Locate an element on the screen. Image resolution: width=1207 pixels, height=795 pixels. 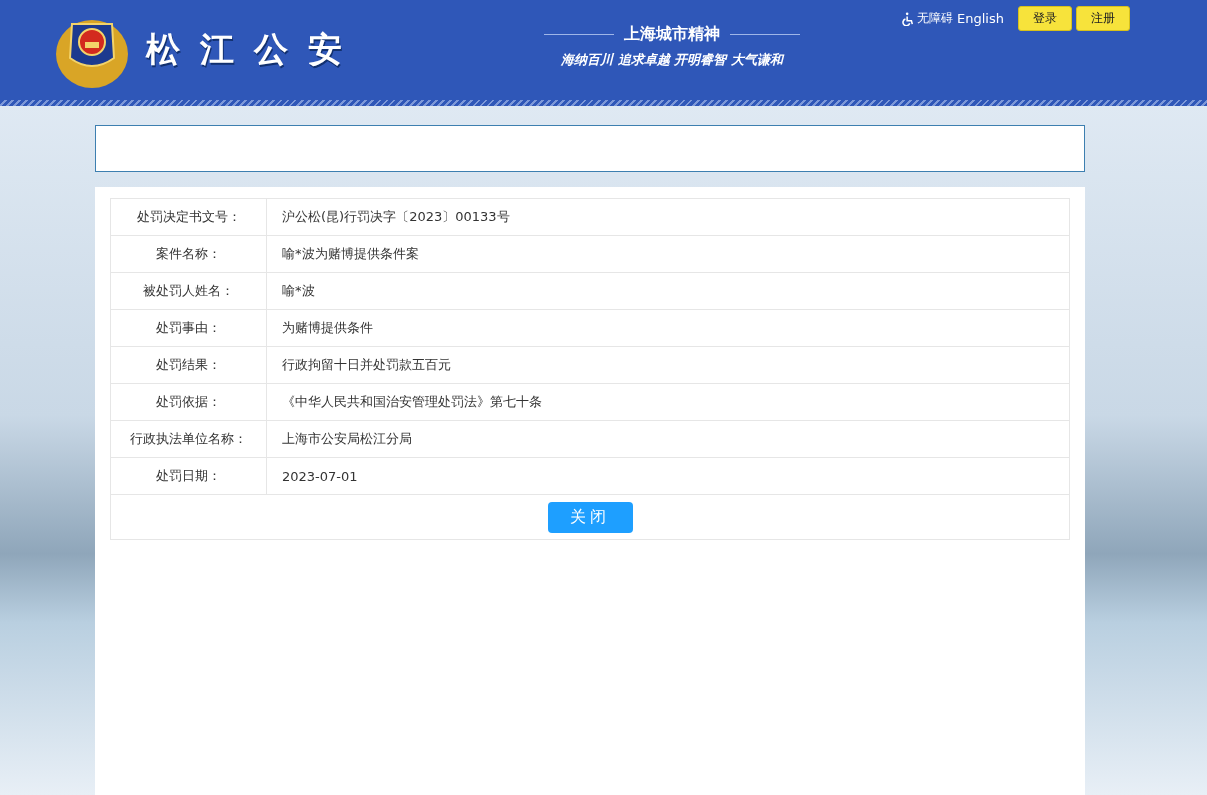
field-label: 被处罚人姓名： is located at coordinates (189, 291).